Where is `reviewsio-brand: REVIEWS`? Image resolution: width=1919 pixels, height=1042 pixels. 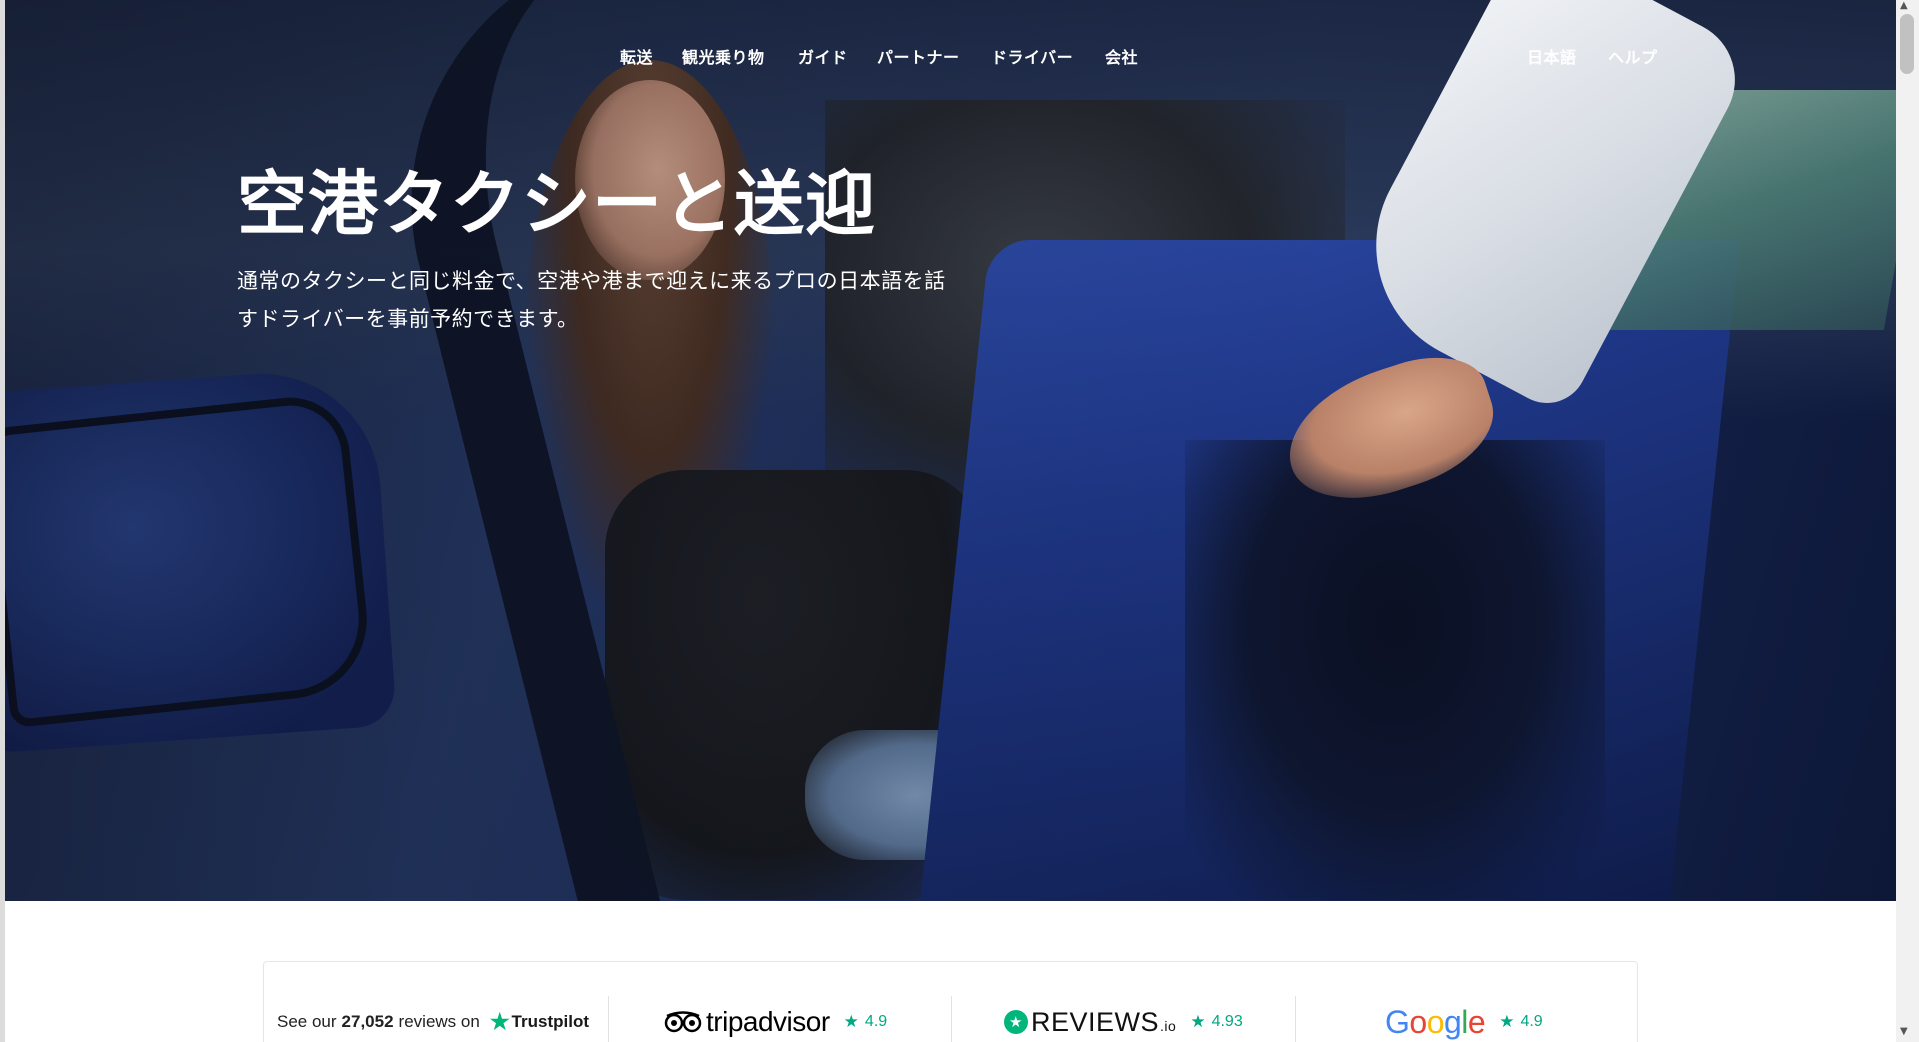
reviewsio-brand: REVIEWS is located at coordinates (1095, 1021).